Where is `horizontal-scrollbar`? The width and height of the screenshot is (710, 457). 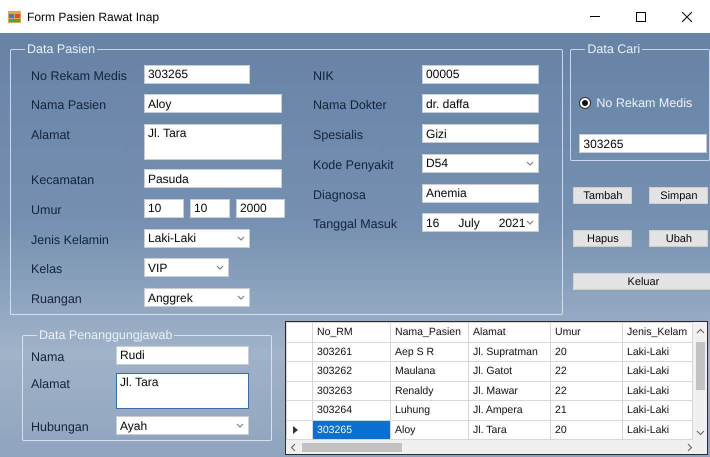
horizontal-scrollbar is located at coordinates (496, 447).